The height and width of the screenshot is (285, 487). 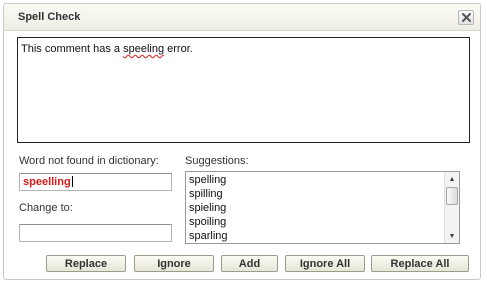 I want to click on scrollbar-thumb, so click(x=452, y=196).